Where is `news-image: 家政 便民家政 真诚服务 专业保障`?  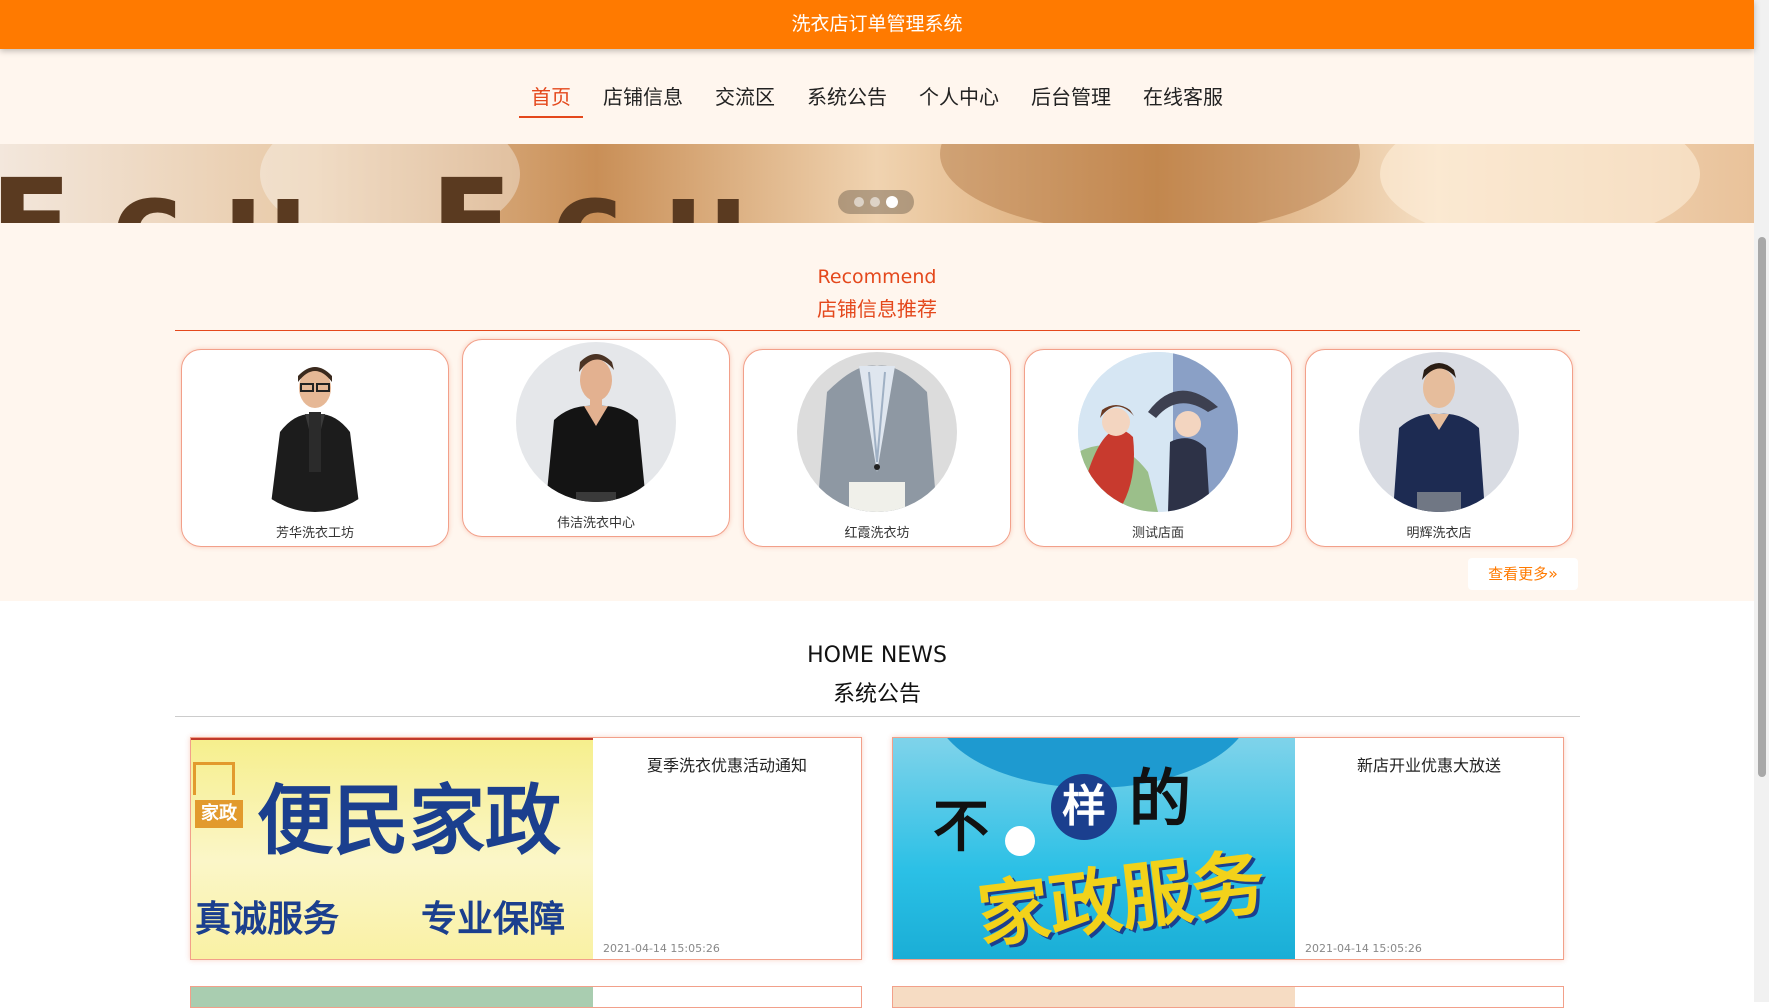
news-image: 家政 便民家政 真诚服务 专业保障 is located at coordinates (392, 848).